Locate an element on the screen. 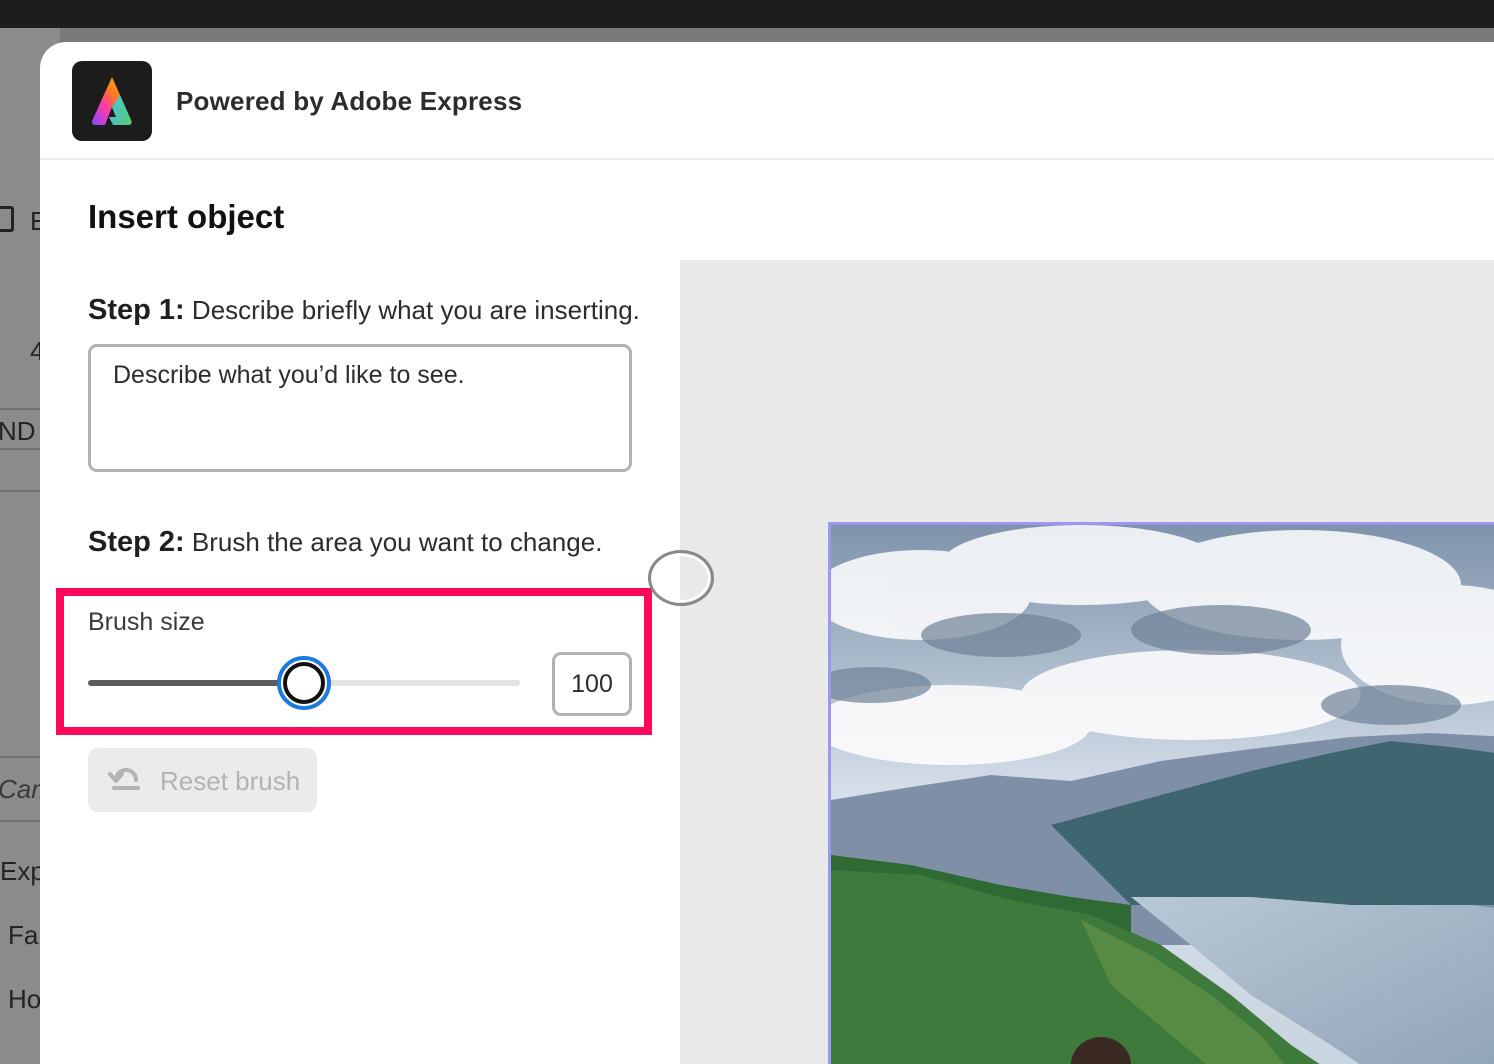 The image size is (1494, 1064). step-1-label: Step 1: is located at coordinates (136, 310).